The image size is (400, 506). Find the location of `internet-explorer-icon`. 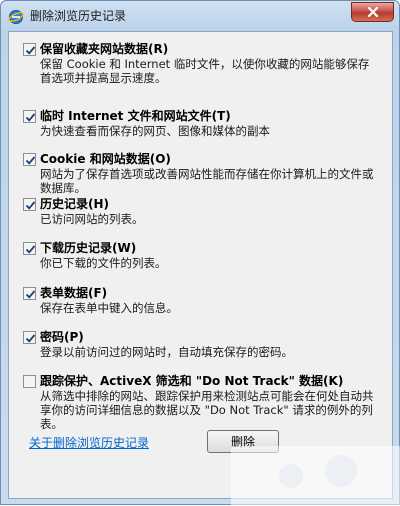

internet-explorer-icon is located at coordinates (16, 17).